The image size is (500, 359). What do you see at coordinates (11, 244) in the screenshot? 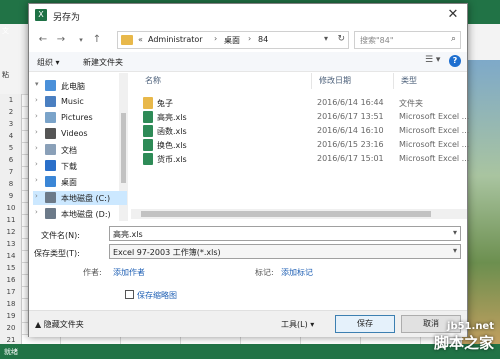
I see `row-number: 13` at bounding box center [11, 244].